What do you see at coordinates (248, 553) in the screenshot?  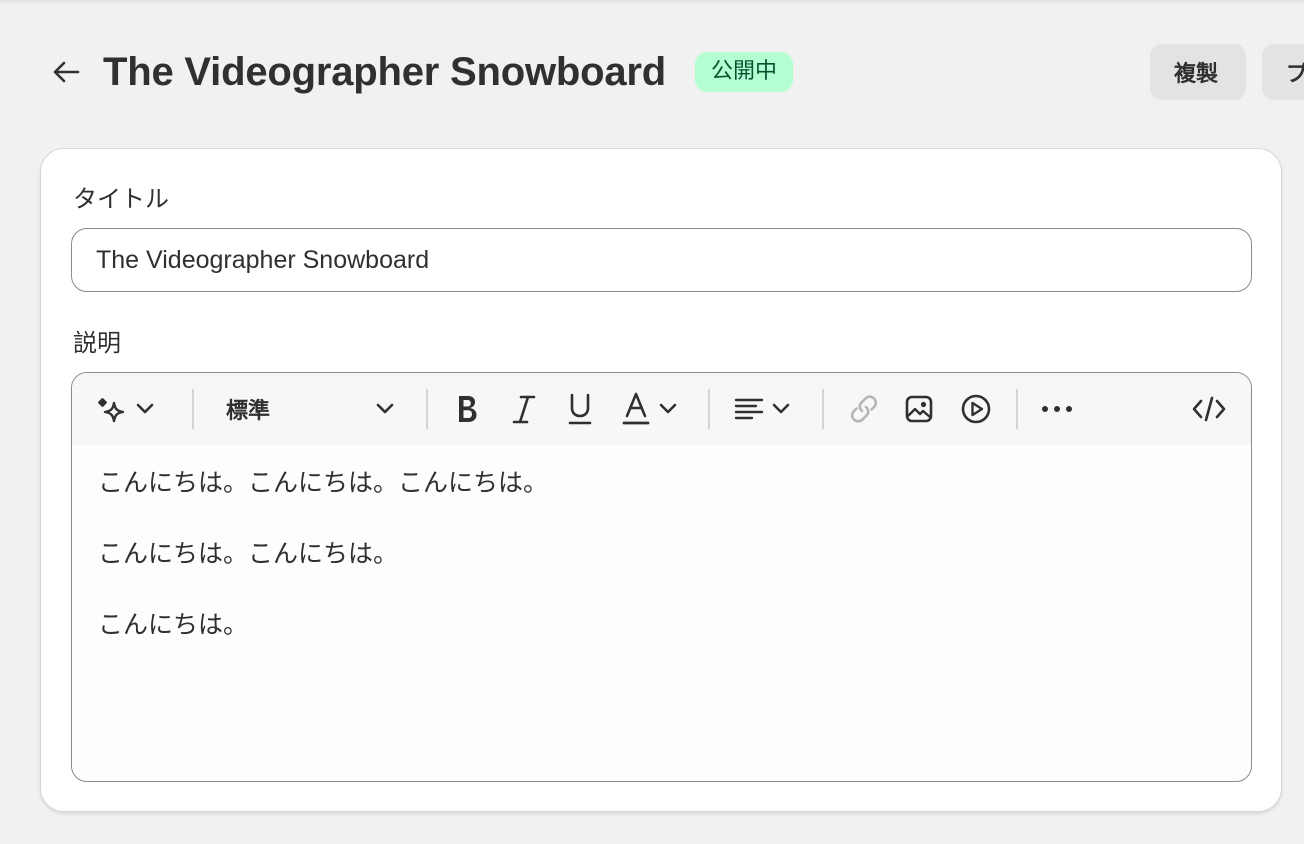 I see `description-paragraph: こんにちは。こんにちは。` at bounding box center [248, 553].